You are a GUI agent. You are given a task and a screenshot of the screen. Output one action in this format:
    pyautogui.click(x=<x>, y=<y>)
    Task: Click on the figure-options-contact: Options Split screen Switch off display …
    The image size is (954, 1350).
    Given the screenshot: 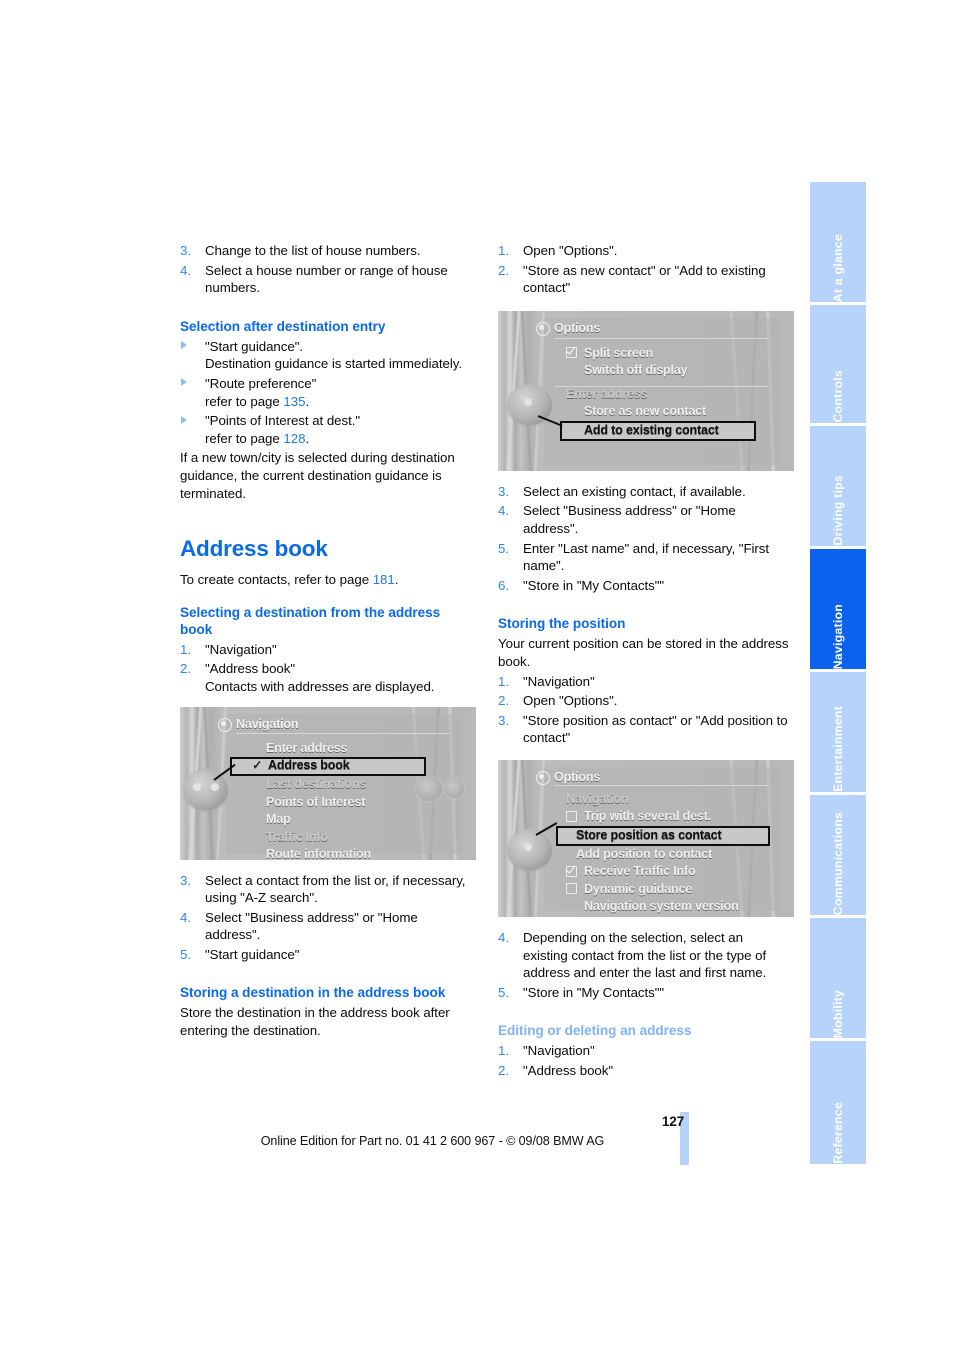 What is the action you would take?
    pyautogui.click(x=646, y=390)
    